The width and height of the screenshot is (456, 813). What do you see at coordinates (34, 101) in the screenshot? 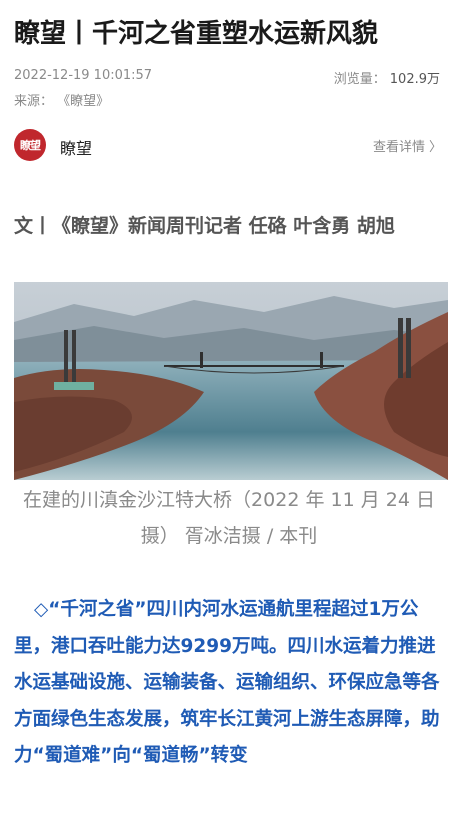
I see `source-label: 来源：` at bounding box center [34, 101].